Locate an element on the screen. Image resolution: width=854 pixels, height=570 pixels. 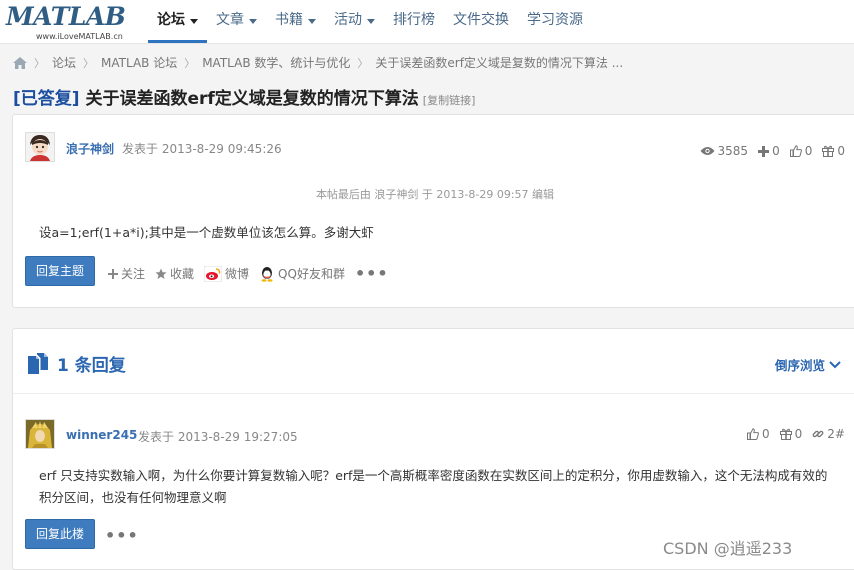
floor-number: 2# is located at coordinates (836, 434).